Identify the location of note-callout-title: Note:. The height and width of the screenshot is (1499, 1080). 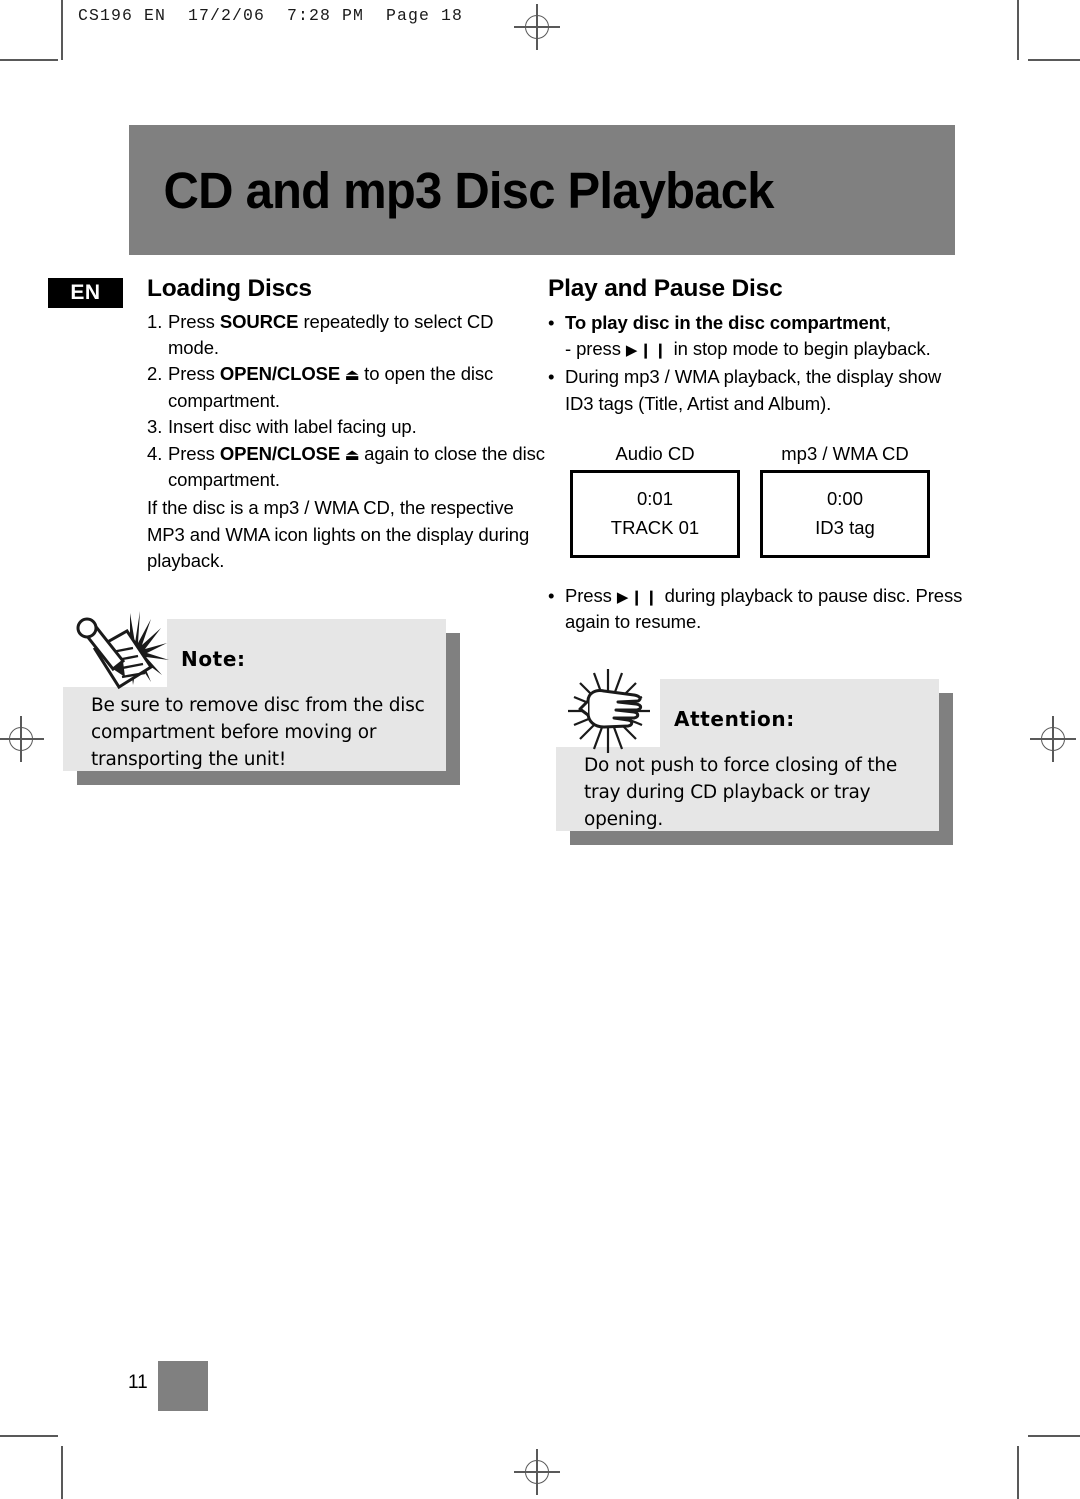
(213, 659).